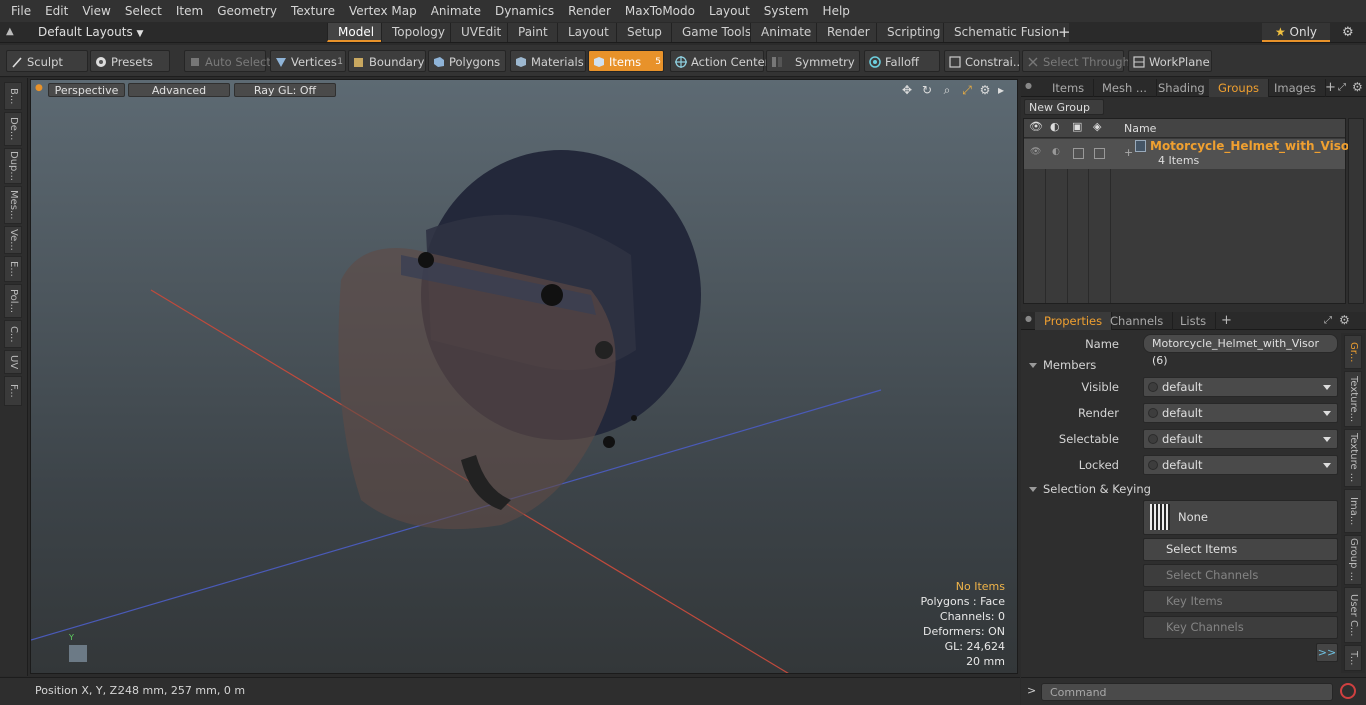 This screenshot has height=705, width=1366. What do you see at coordinates (902, 61) in the screenshot?
I see `falloff-button: Falloff` at bounding box center [902, 61].